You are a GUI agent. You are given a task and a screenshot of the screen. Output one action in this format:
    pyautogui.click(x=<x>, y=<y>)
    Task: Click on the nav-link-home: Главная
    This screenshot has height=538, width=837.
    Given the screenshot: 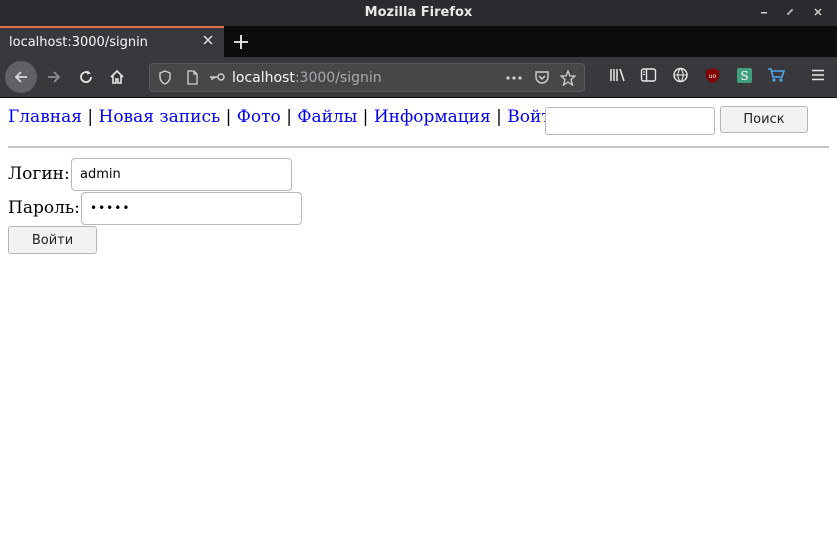 What is the action you would take?
    pyautogui.click(x=45, y=117)
    